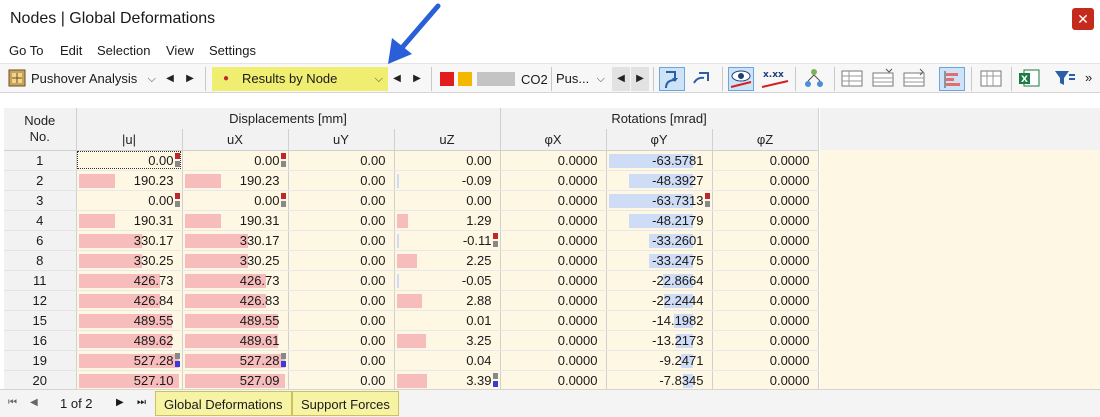  I want to click on cell-uz: 1.29, so click(447, 220).